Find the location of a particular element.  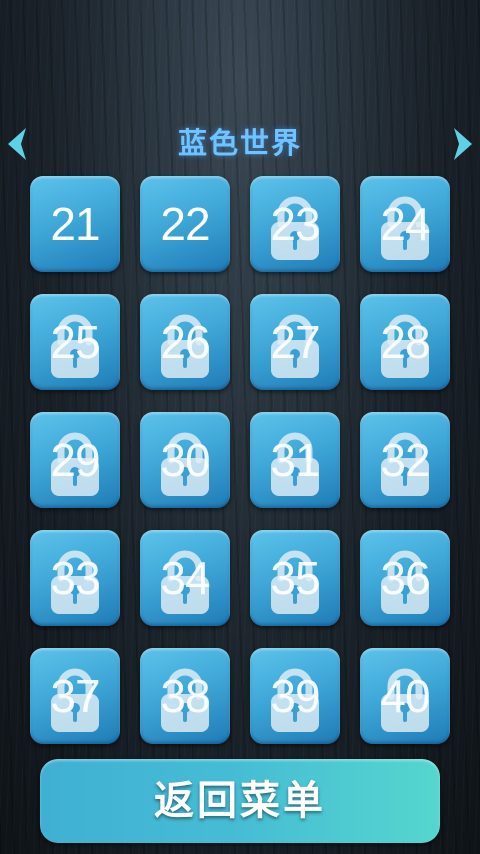

level-tile: 35 is located at coordinates (295, 578).